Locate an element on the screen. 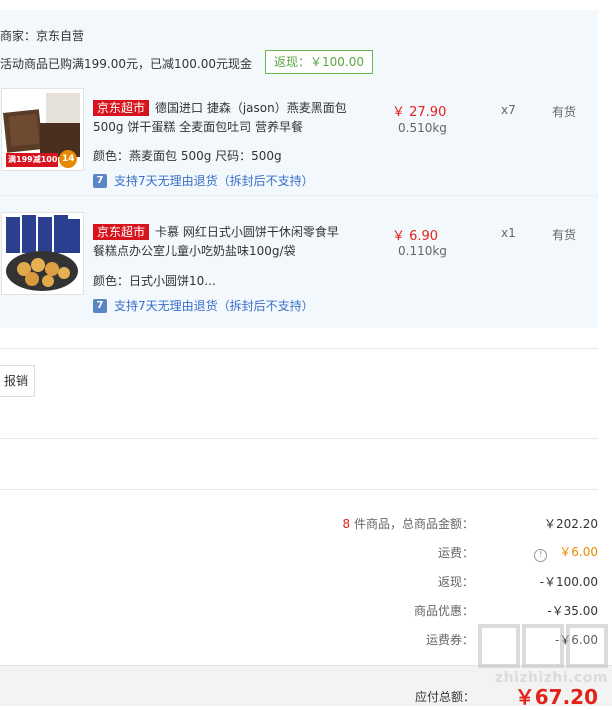 The width and height of the screenshot is (612, 710). item-divider is located at coordinates (299, 195).